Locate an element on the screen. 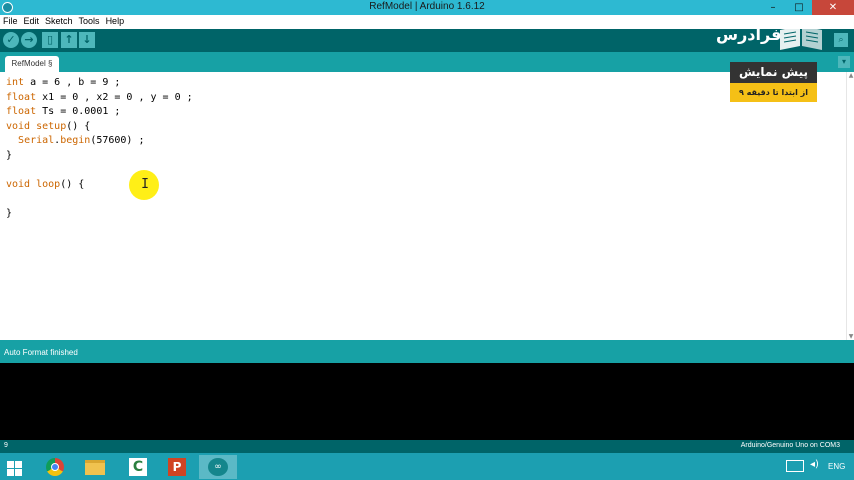 This screenshot has height=480, width=854. windows-icon is located at coordinates (15, 468).